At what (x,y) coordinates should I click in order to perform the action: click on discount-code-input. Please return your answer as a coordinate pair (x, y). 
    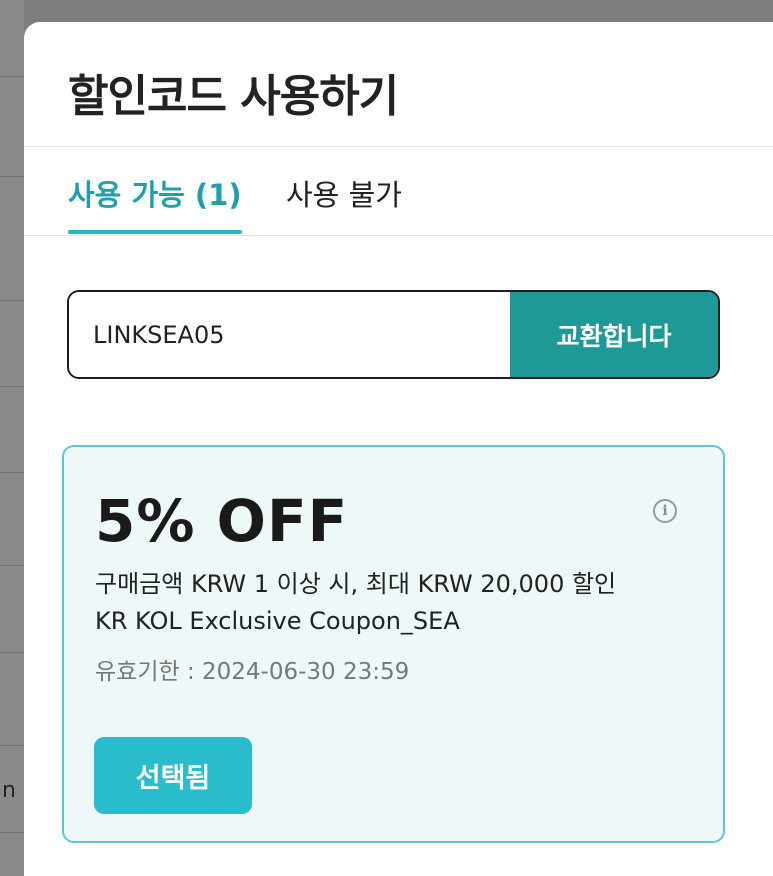
    Looking at the image, I should click on (289, 334).